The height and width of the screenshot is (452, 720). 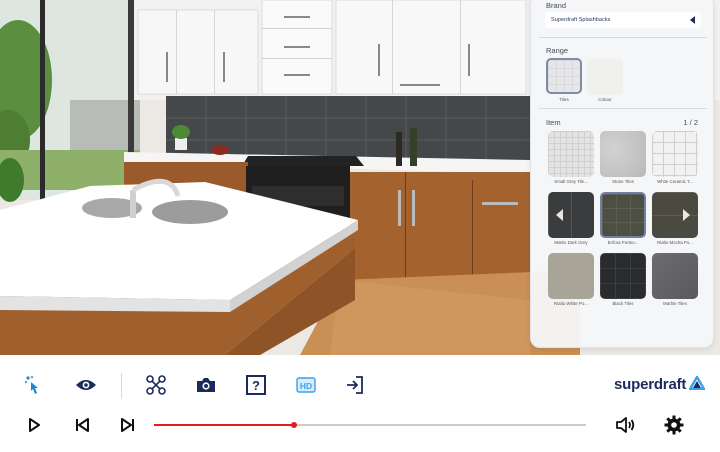 What do you see at coordinates (82, 425) in the screenshot?
I see `previous-icon` at bounding box center [82, 425].